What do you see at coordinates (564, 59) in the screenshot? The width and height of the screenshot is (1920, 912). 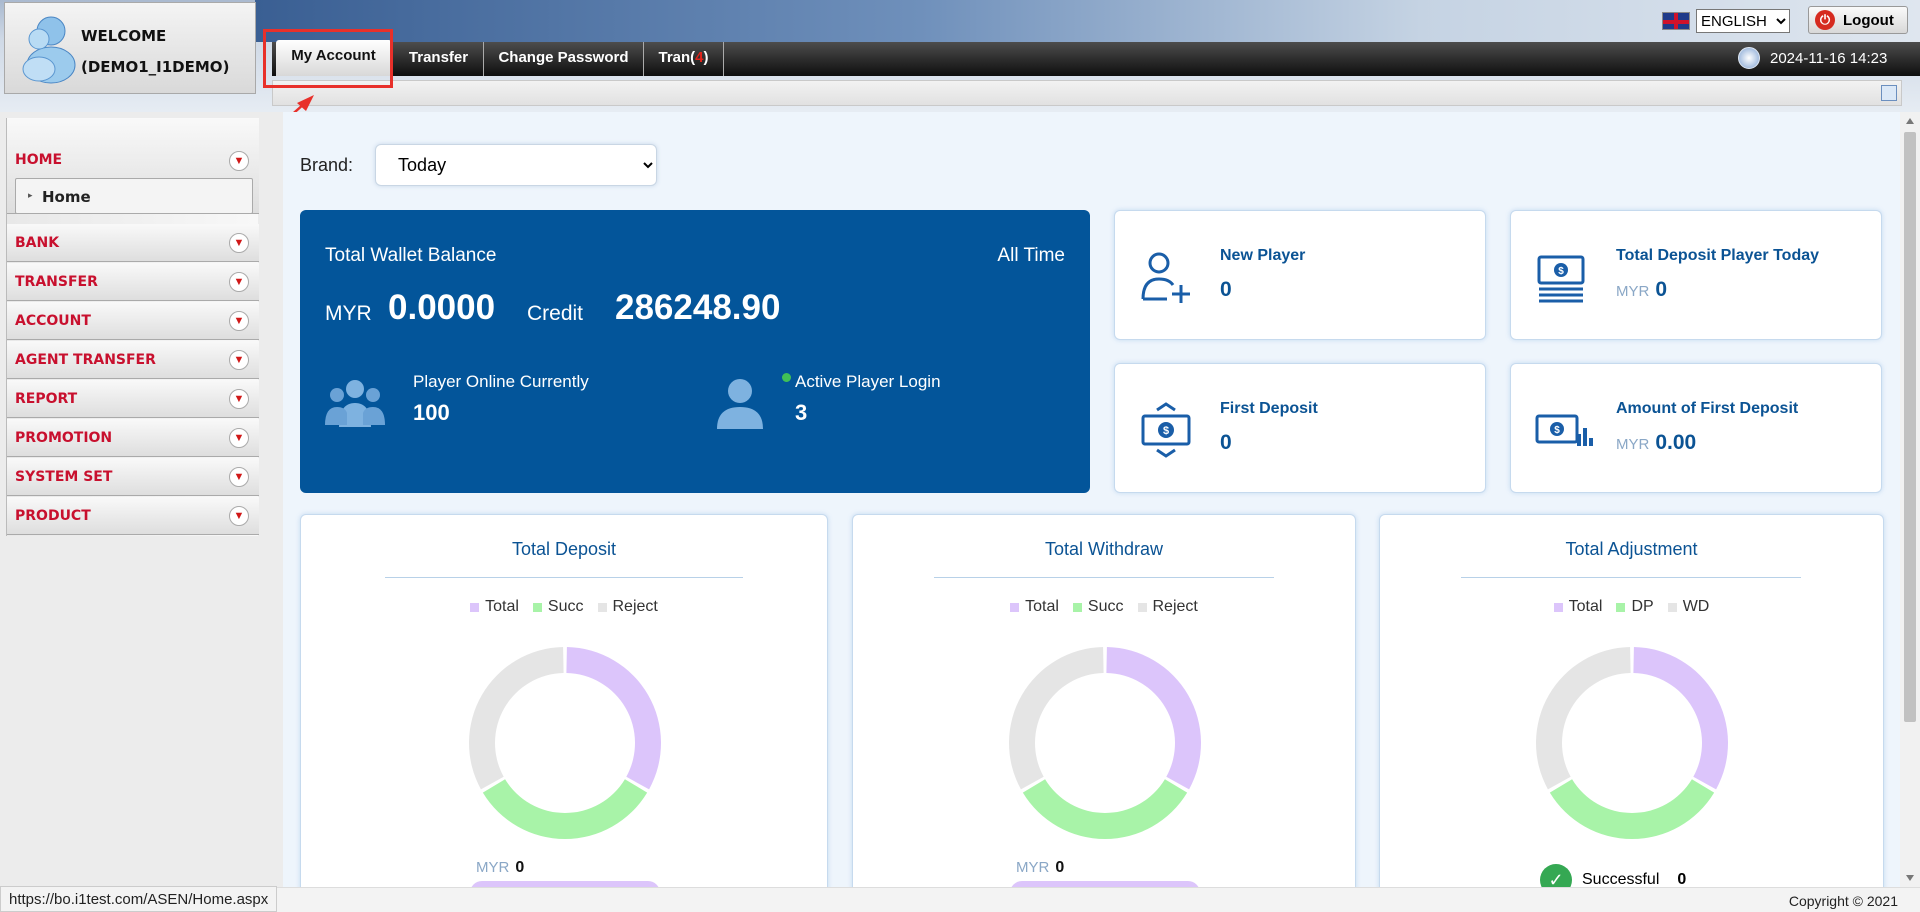 I see `tab-change-password: Change Password` at bounding box center [564, 59].